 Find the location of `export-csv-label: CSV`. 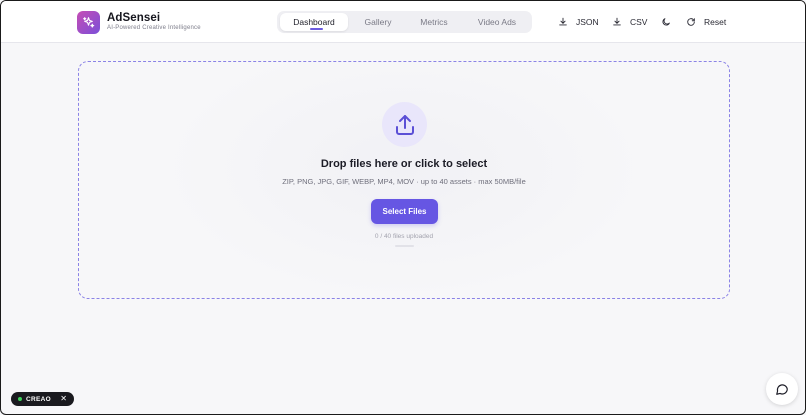

export-csv-label: CSV is located at coordinates (639, 22).